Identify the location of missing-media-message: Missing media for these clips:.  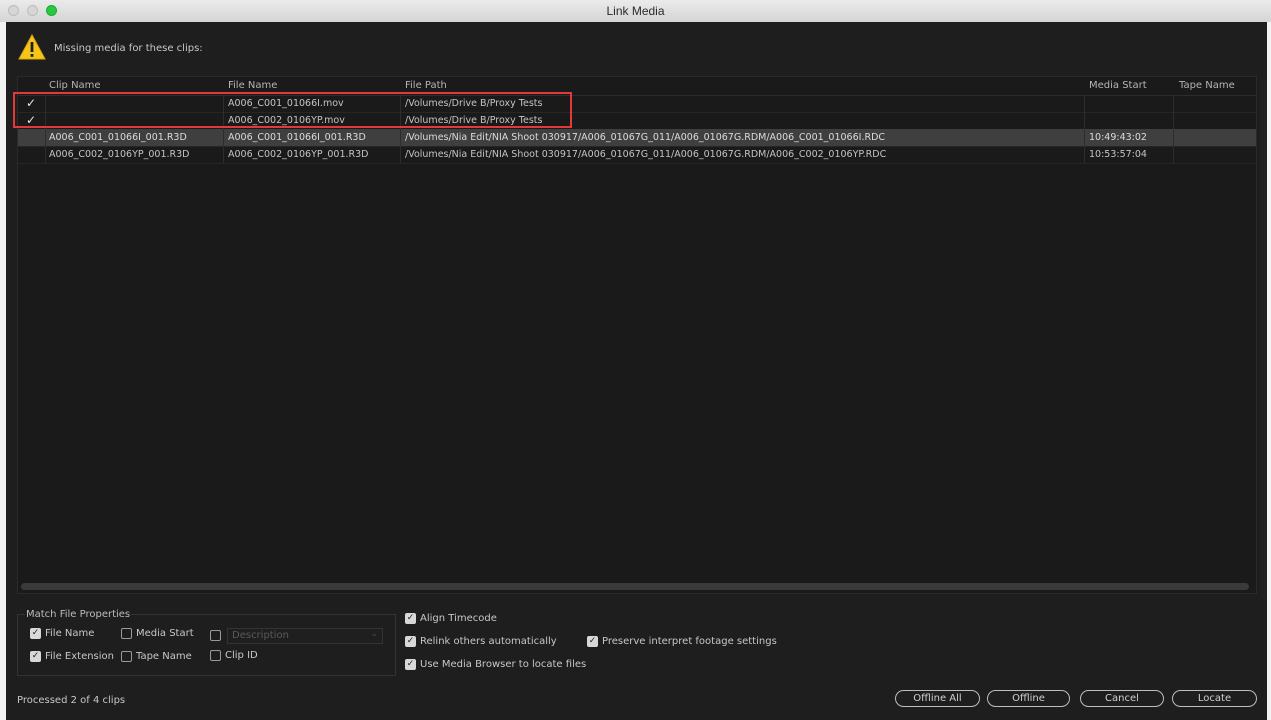
(128, 48).